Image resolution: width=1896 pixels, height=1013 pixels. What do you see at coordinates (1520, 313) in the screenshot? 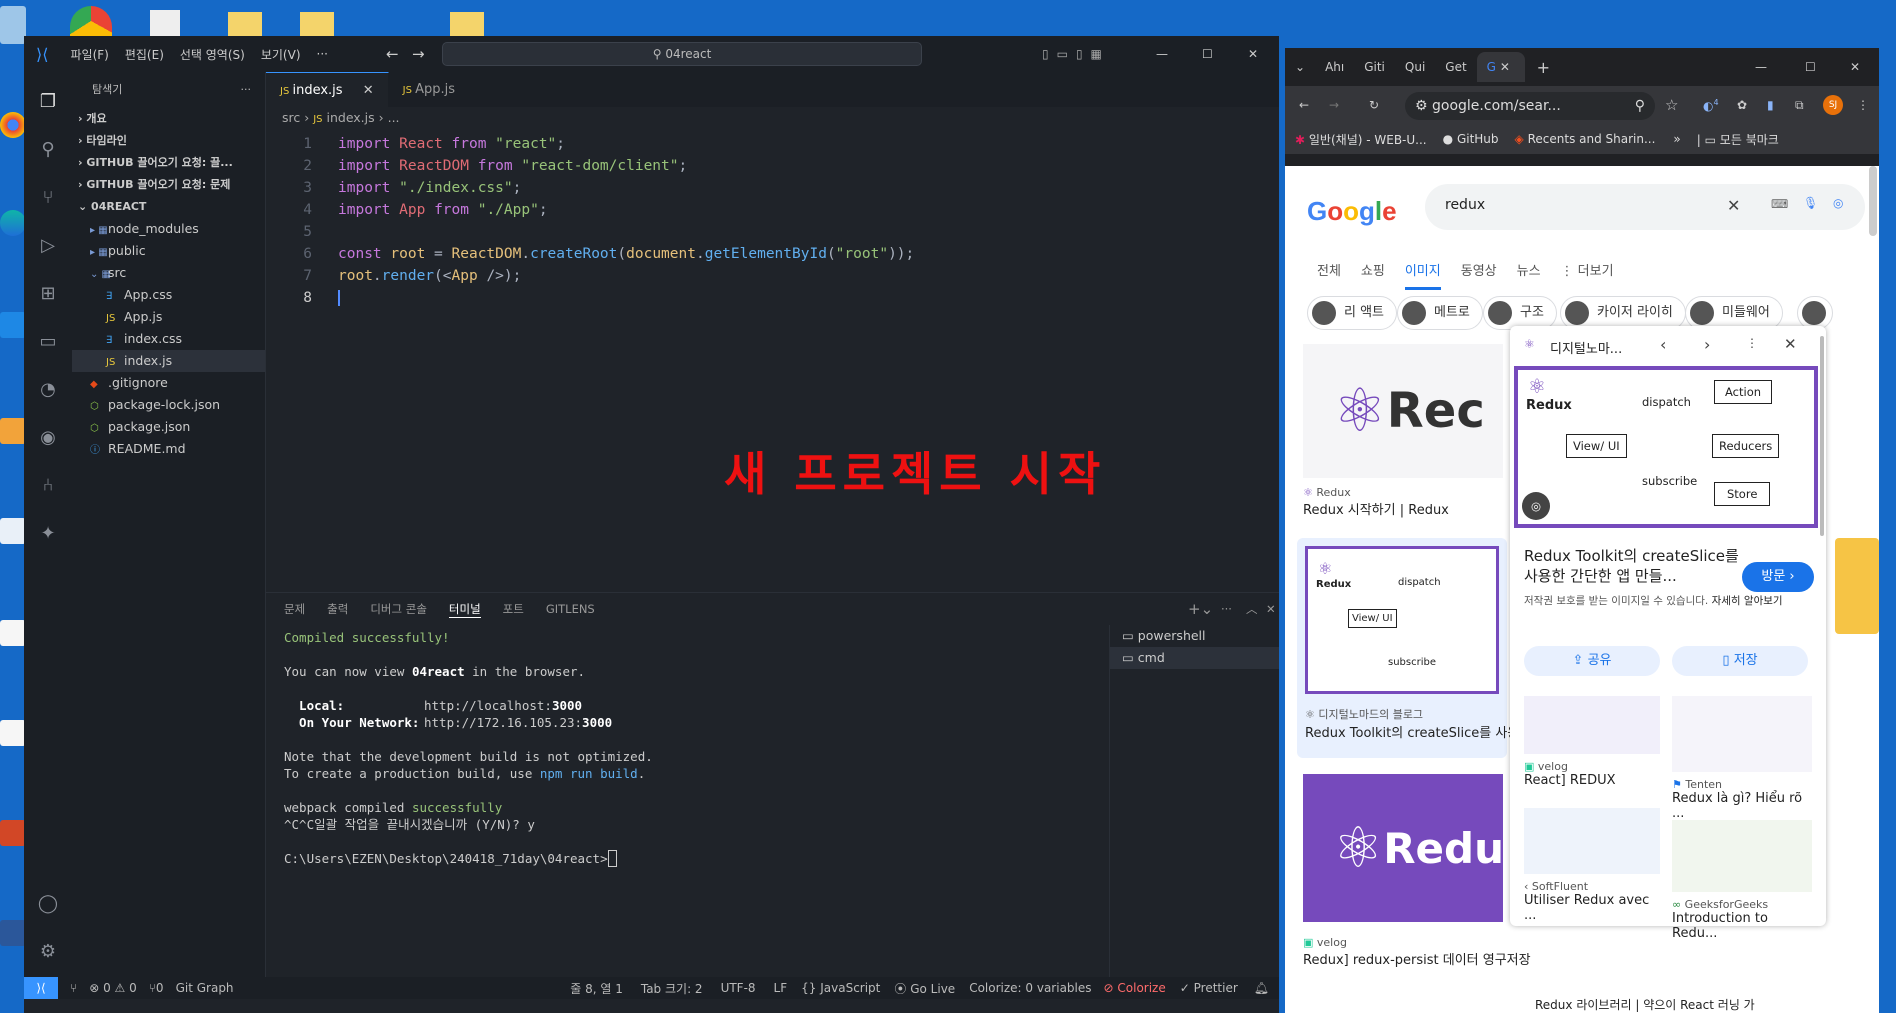
I see `filter-chip: 구조` at bounding box center [1520, 313].